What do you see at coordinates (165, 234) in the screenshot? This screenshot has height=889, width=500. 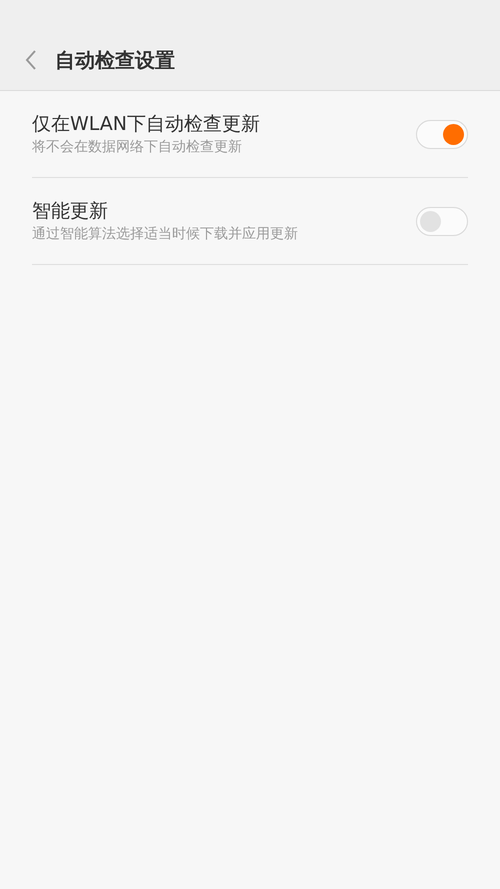 I see `setting-description: 通过智能算法选择适当时候下载并应用更新` at bounding box center [165, 234].